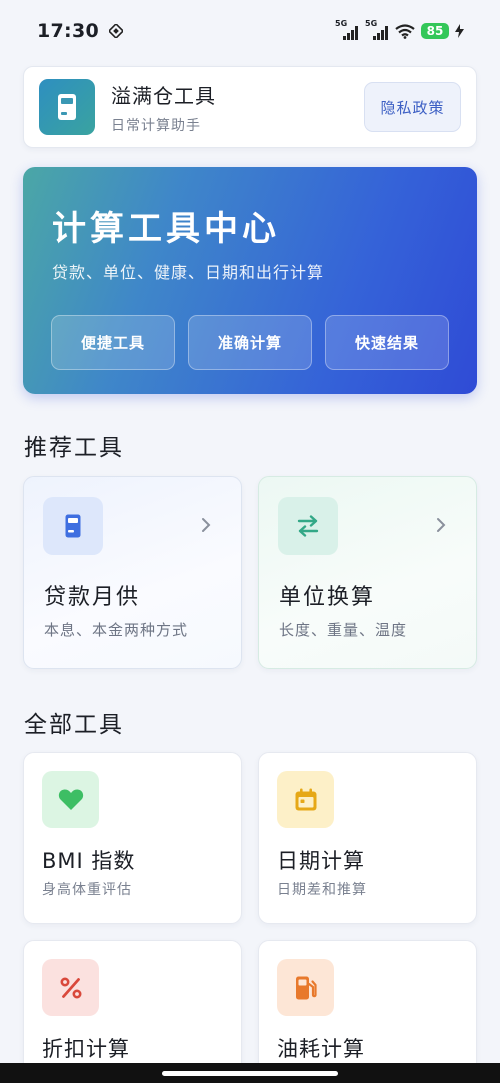 Image resolution: width=500 pixels, height=1083 pixels. Describe the element at coordinates (115, 31) in the screenshot. I see `nfc-icon` at that location.